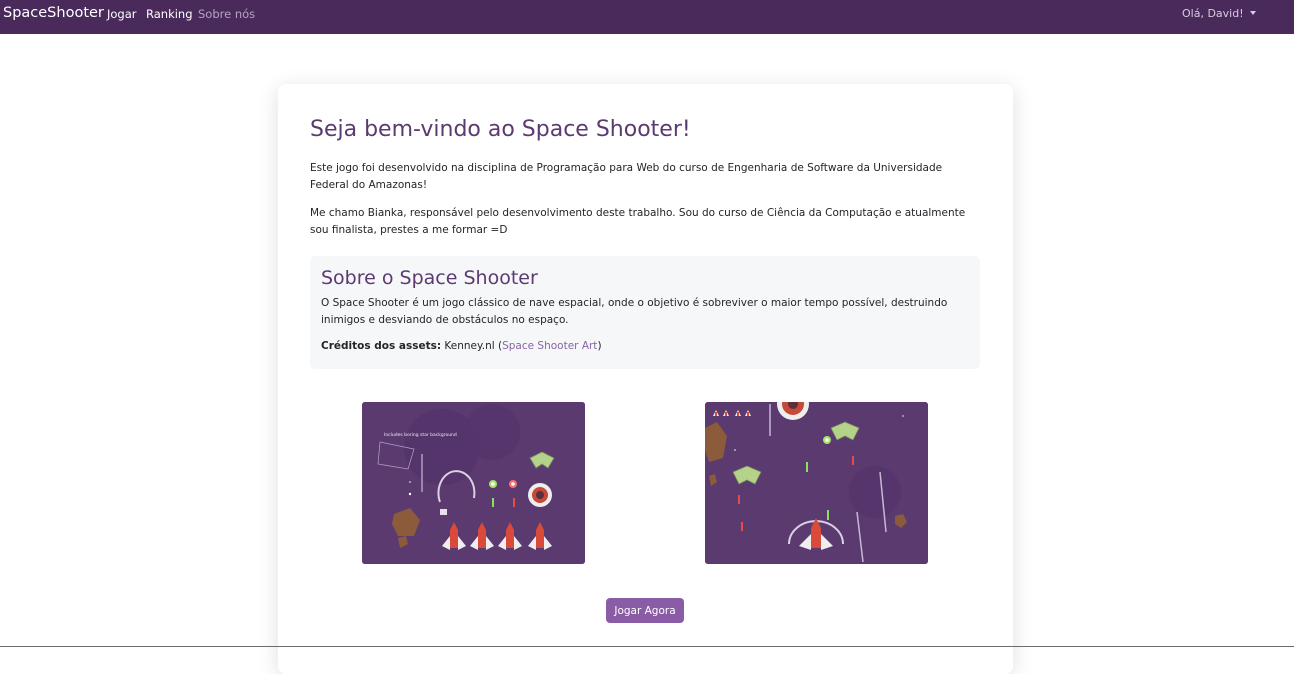  What do you see at coordinates (169, 14) in the screenshot?
I see `nav-link-ranking: Ranking` at bounding box center [169, 14].